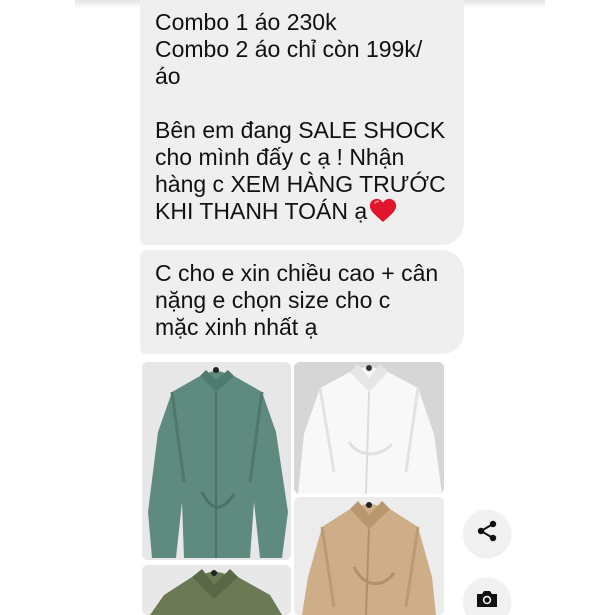 The image size is (615, 615). What do you see at coordinates (487, 601) in the screenshot?
I see `camera-icon` at bounding box center [487, 601].